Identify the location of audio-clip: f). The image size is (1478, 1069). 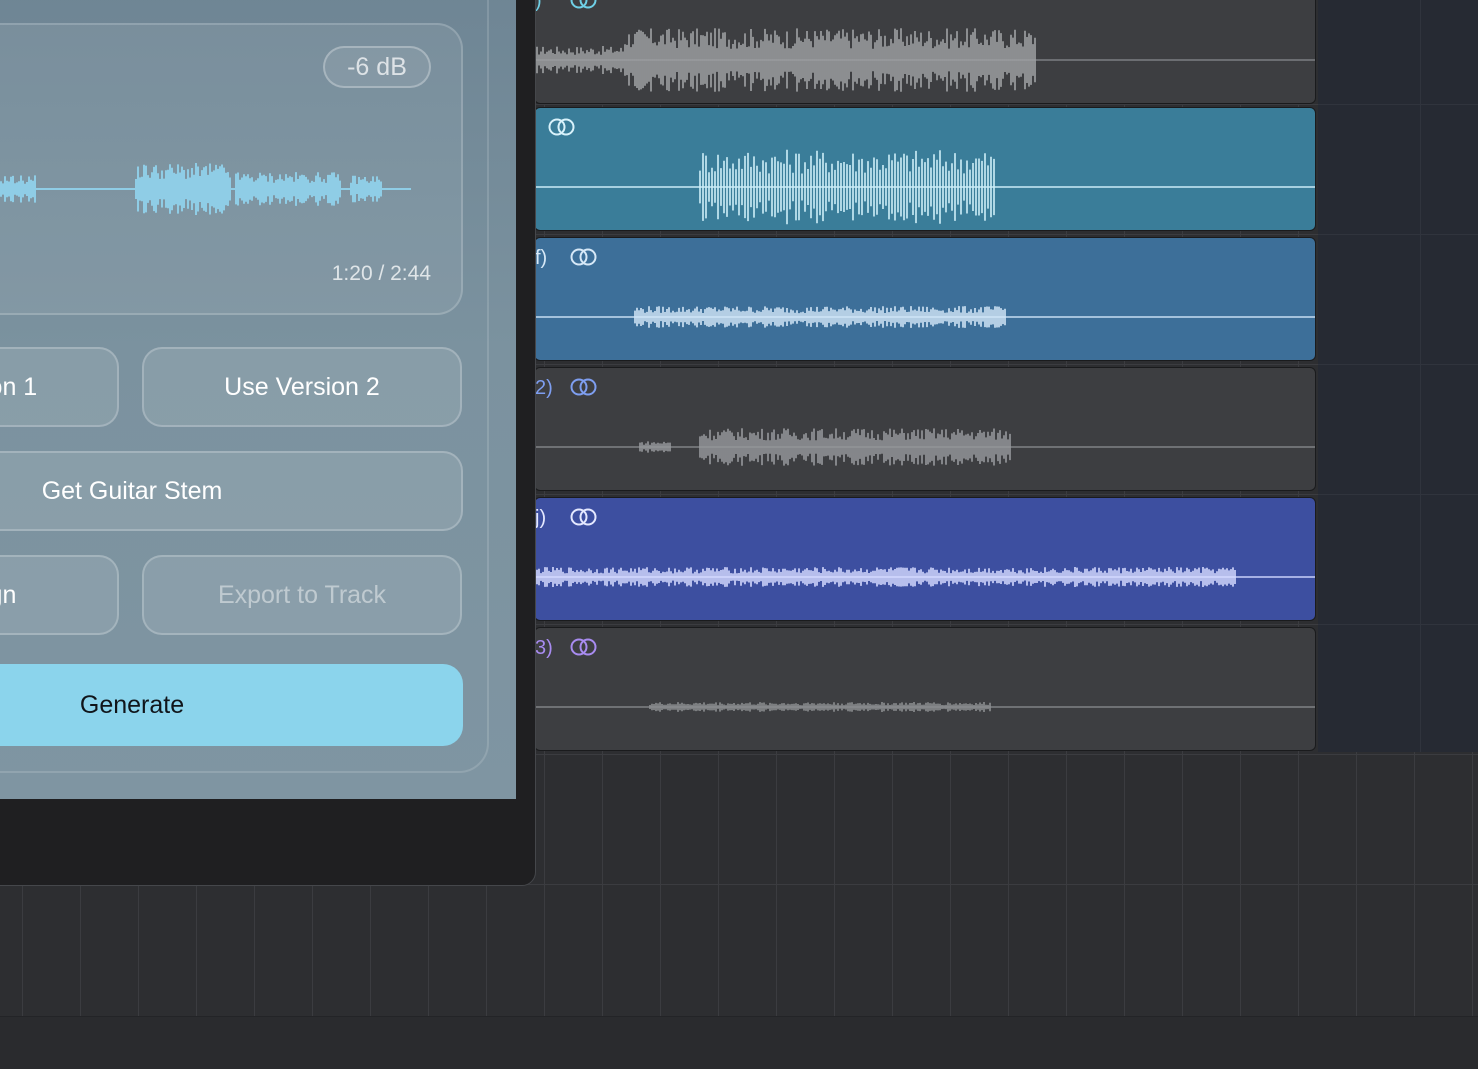
(925, 299).